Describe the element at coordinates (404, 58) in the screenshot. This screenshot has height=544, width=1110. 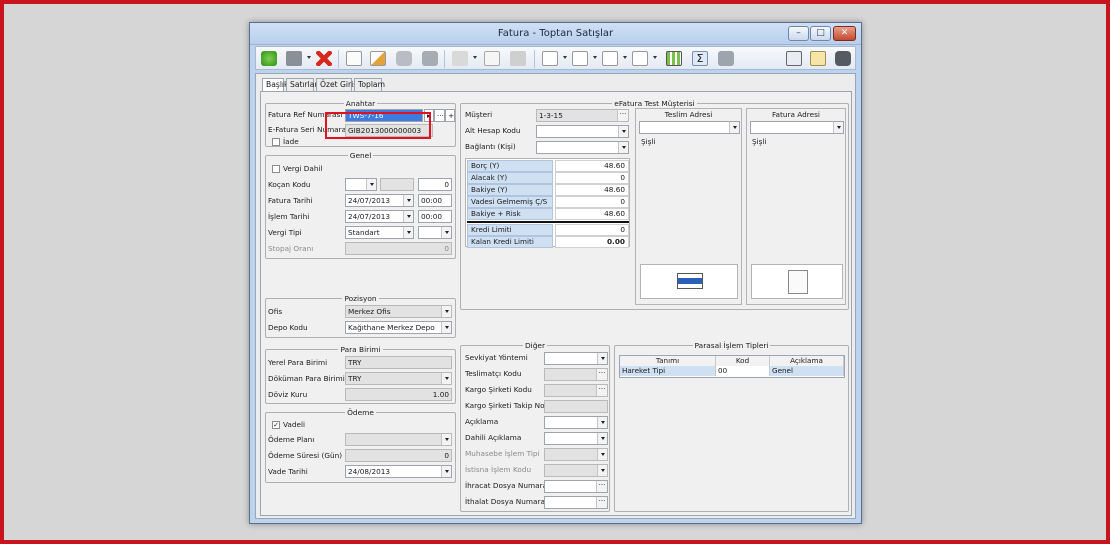
I see `print-preview-button` at that location.